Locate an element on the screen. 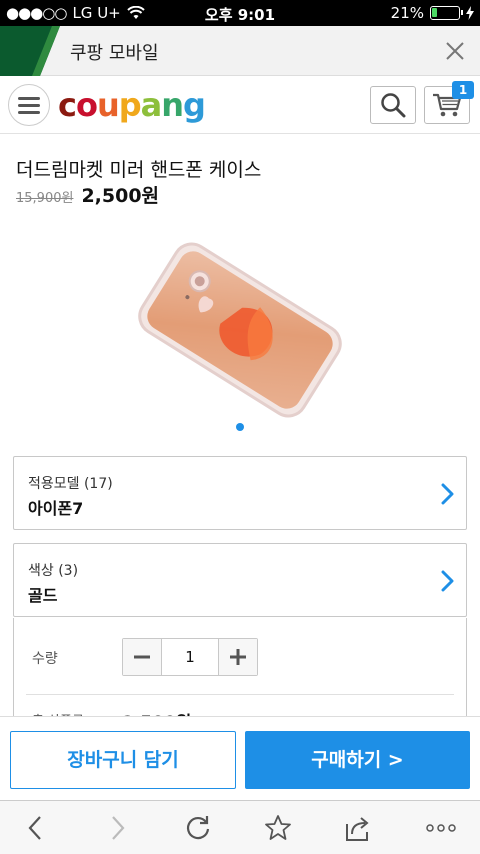 Image resolution: width=480 pixels, height=854 pixels. hamburger-icon is located at coordinates (29, 105).